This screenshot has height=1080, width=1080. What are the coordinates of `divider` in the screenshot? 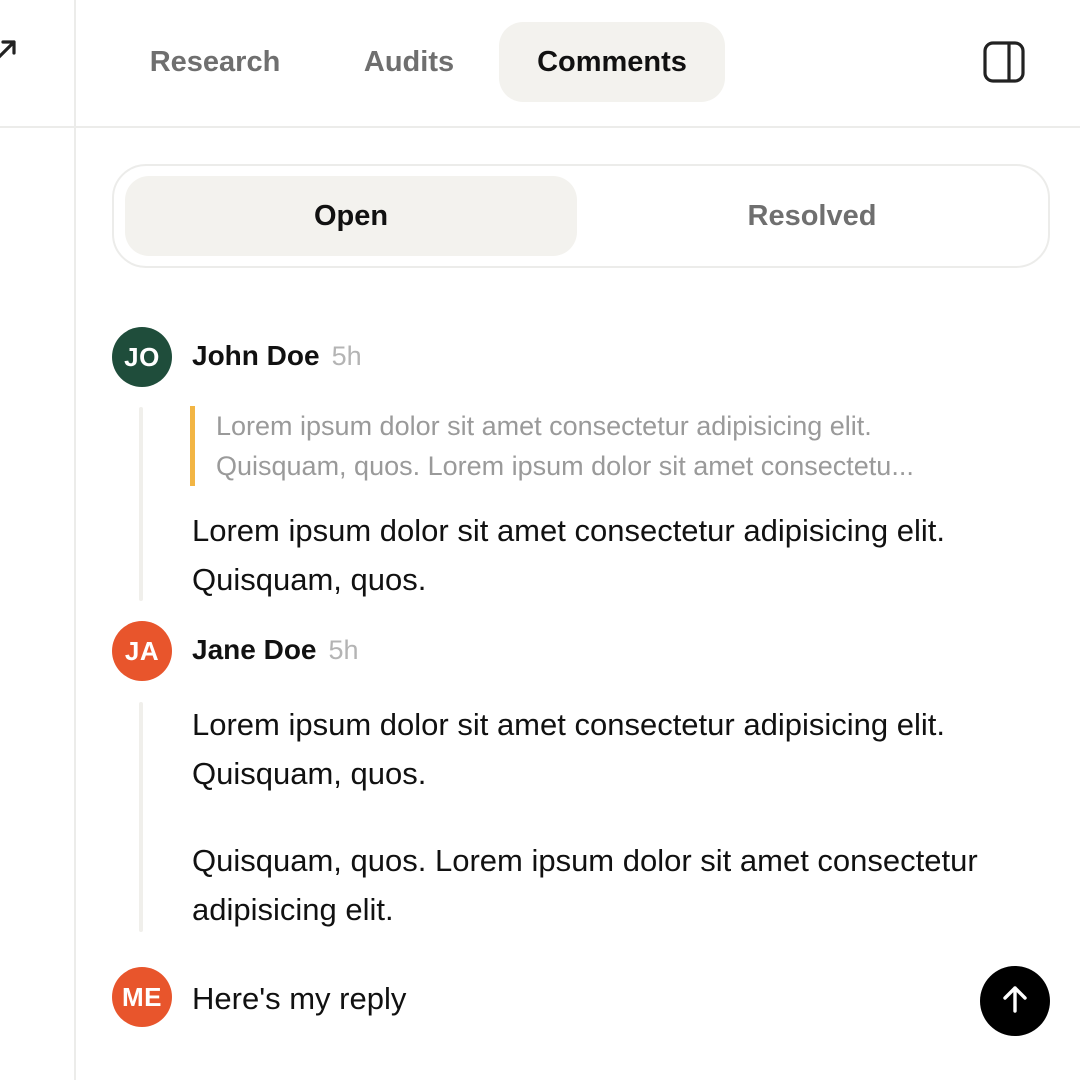 It's located at (38, 127).